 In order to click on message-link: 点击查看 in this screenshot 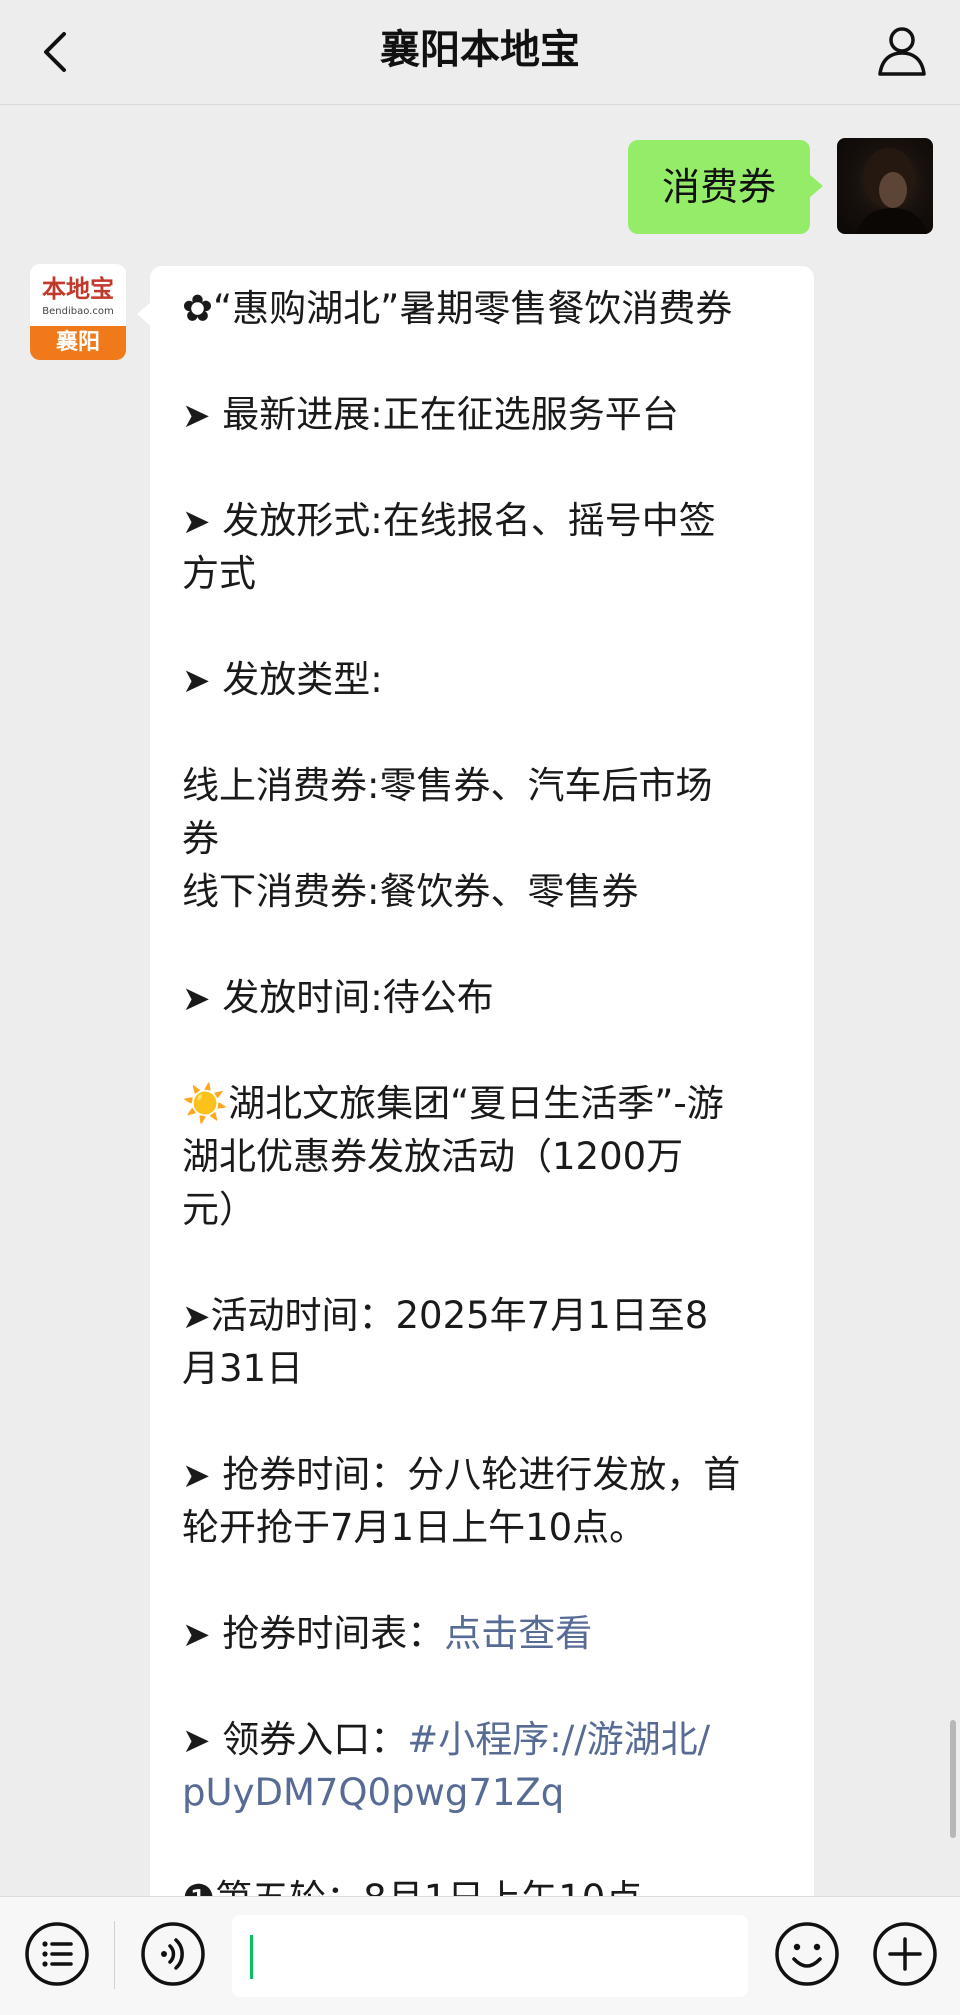, I will do `click(518, 1633)`.